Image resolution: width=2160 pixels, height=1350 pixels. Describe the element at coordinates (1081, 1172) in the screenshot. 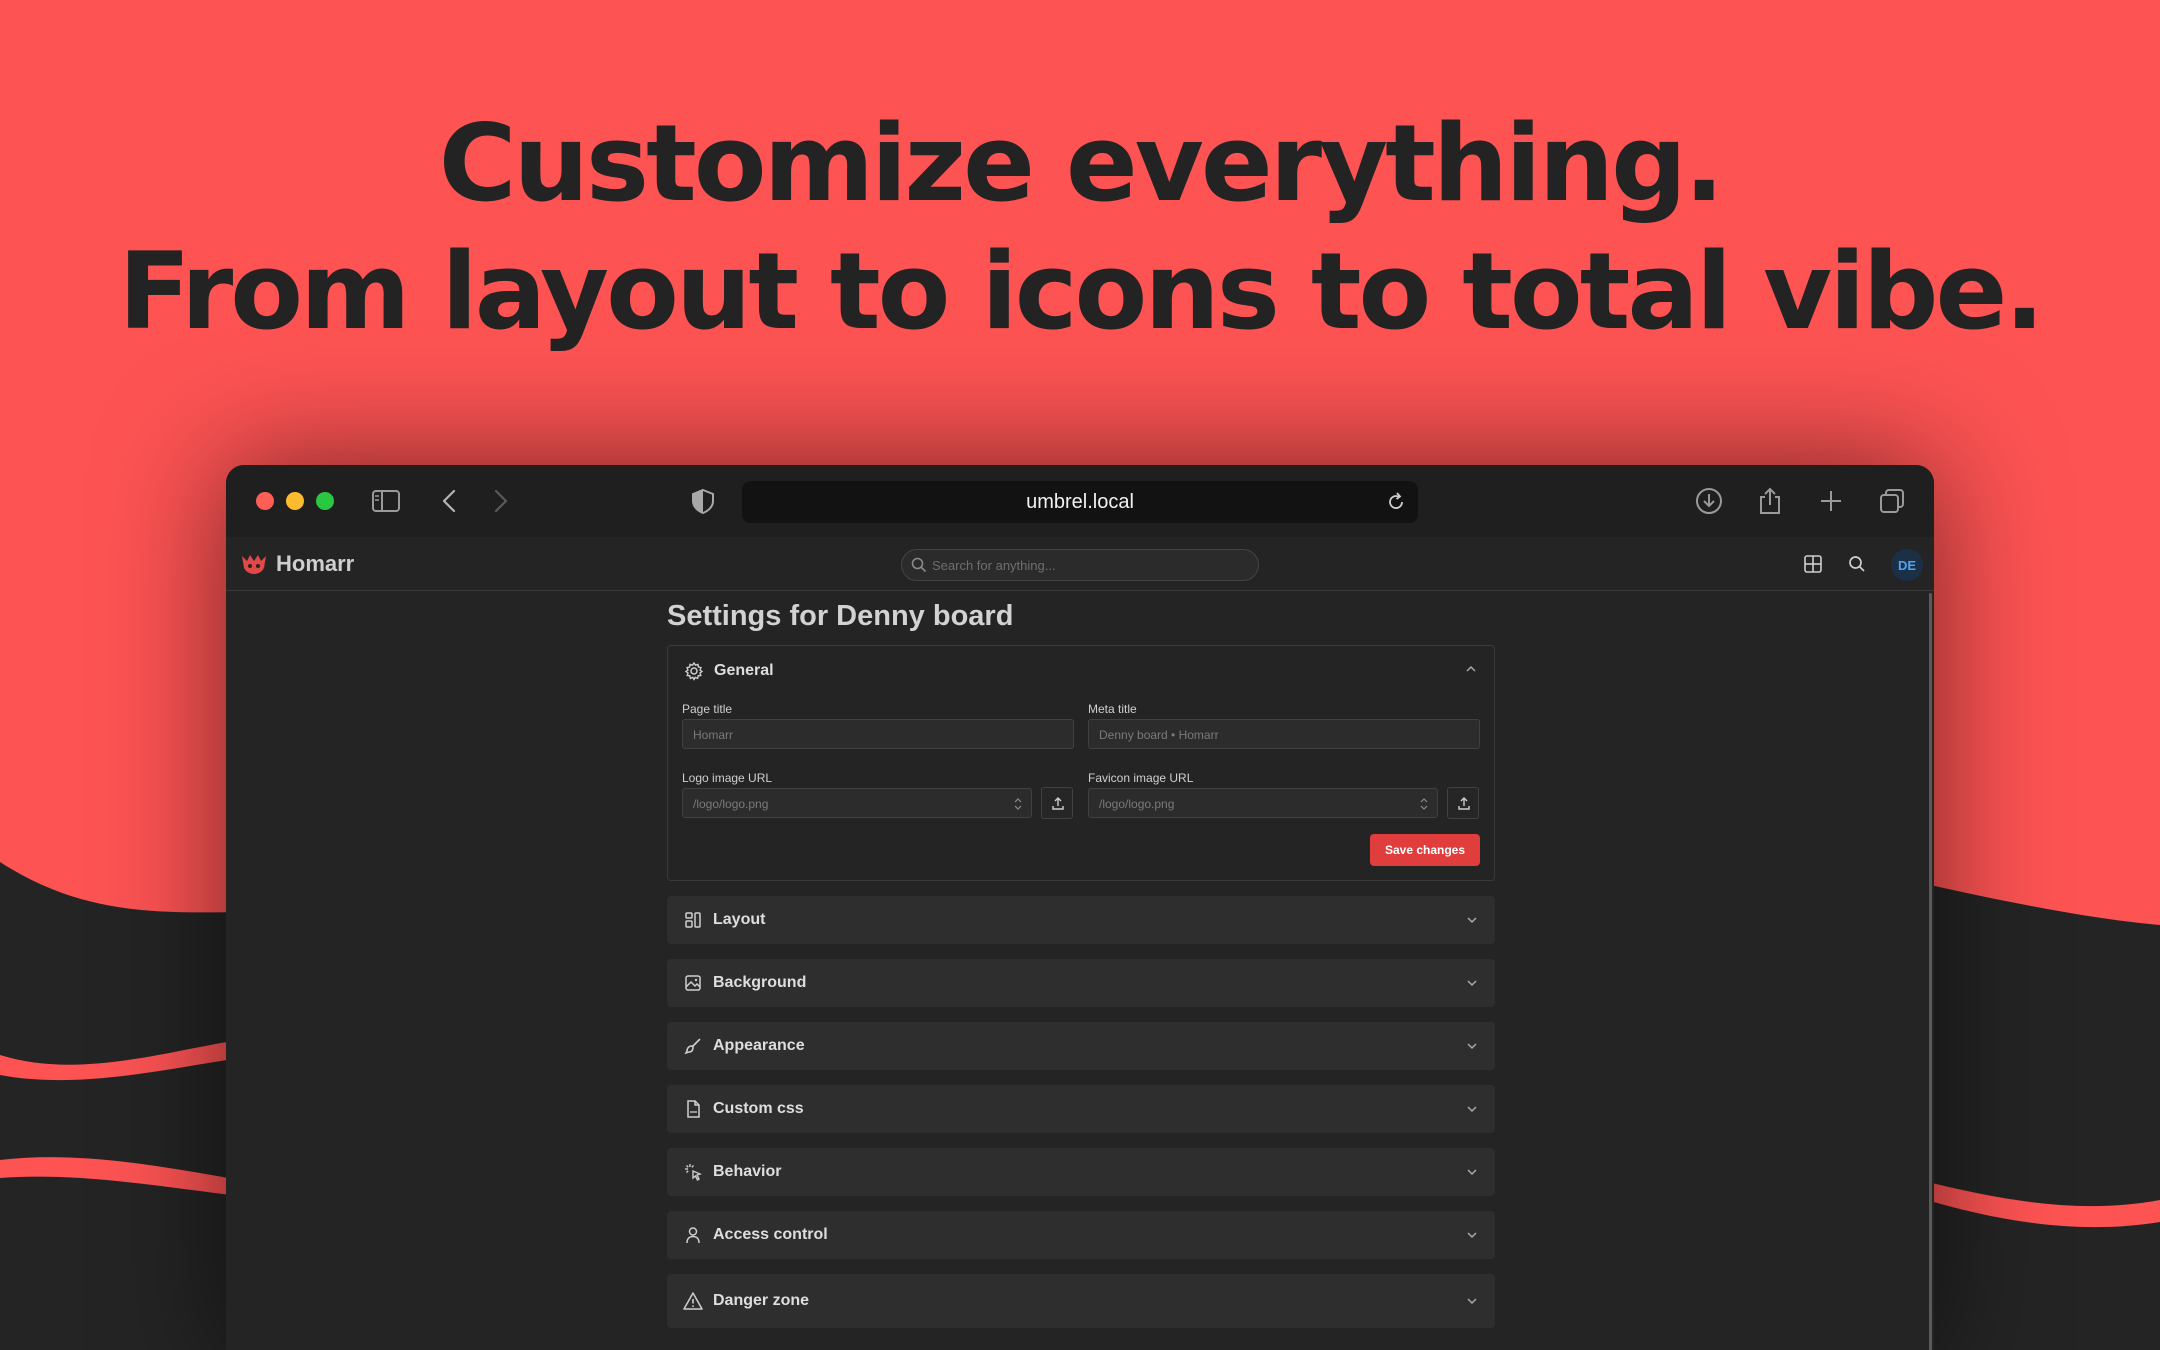

I see `behavior-section: Behavior` at that location.